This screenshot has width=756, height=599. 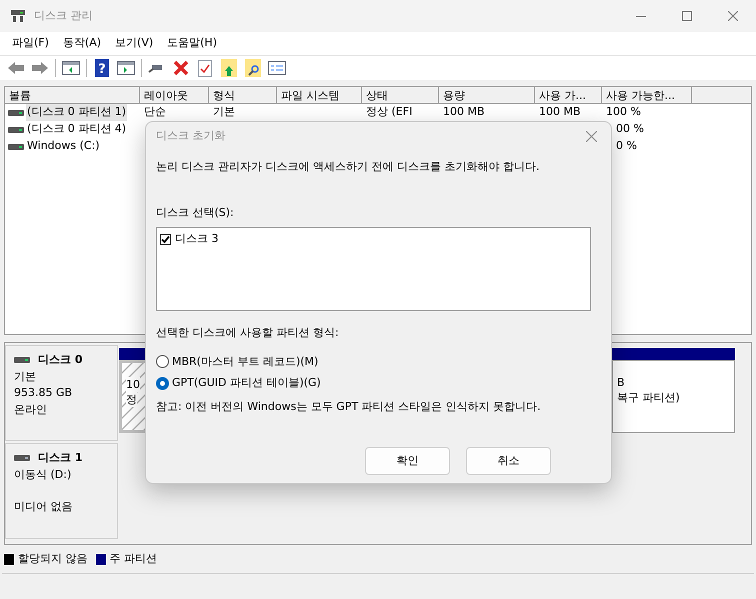 I want to click on table-cell: 0 %, so click(x=626, y=145).